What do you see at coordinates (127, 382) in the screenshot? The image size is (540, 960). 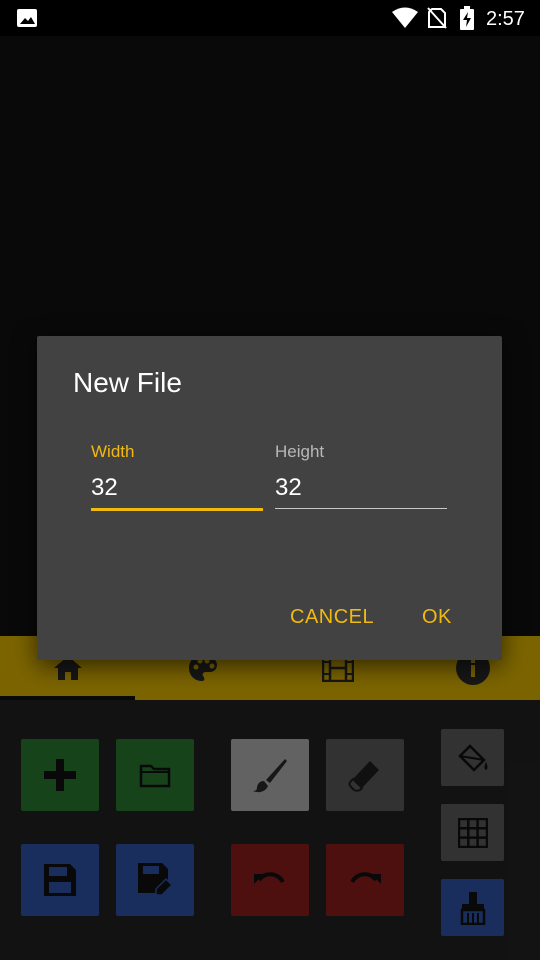 I see `dialog-title: New File` at bounding box center [127, 382].